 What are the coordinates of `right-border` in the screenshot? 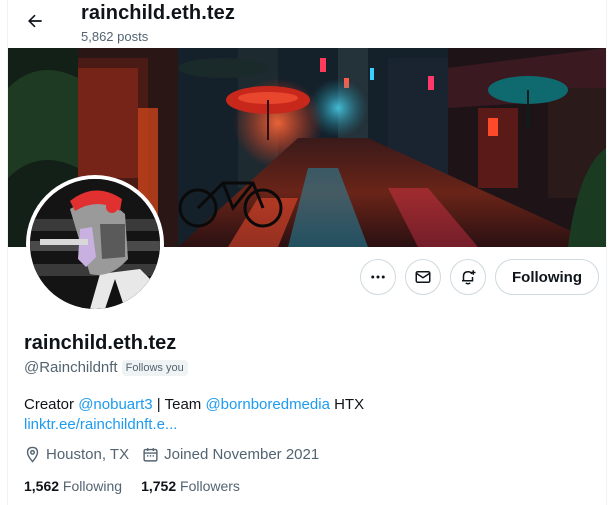 It's located at (610, 252).